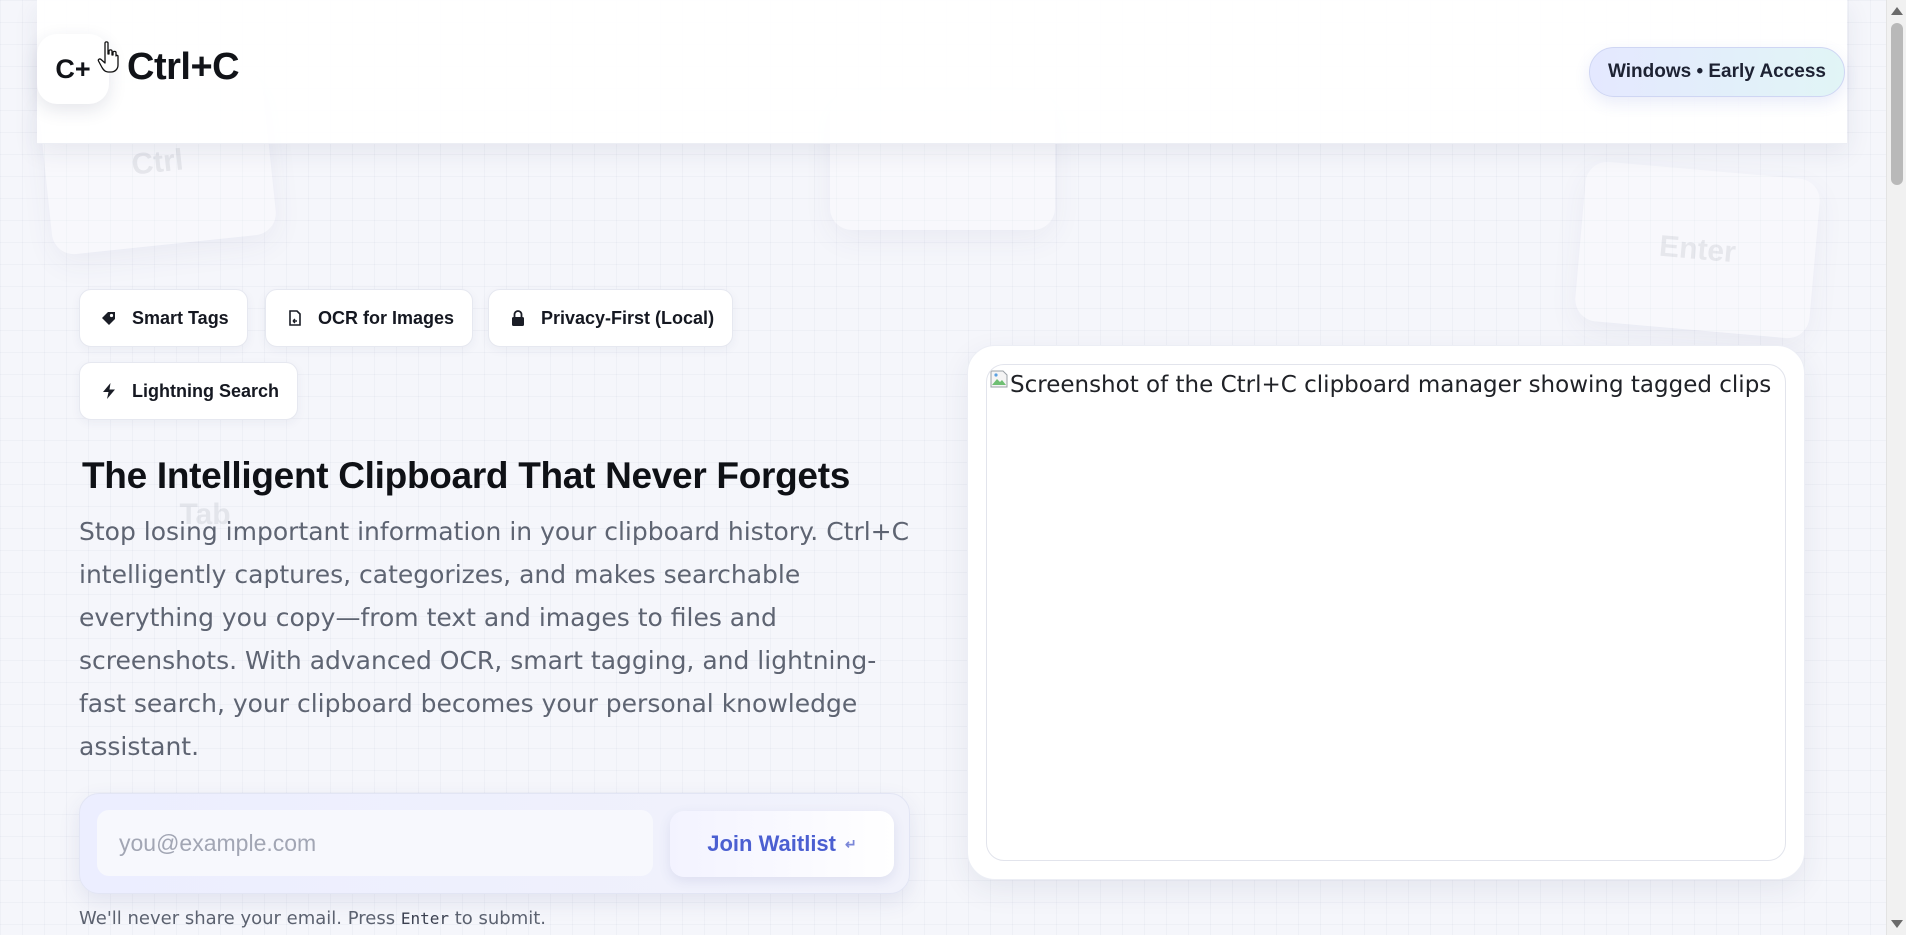 This screenshot has width=1906, height=935. What do you see at coordinates (375, 843) in the screenshot?
I see `email-input` at bounding box center [375, 843].